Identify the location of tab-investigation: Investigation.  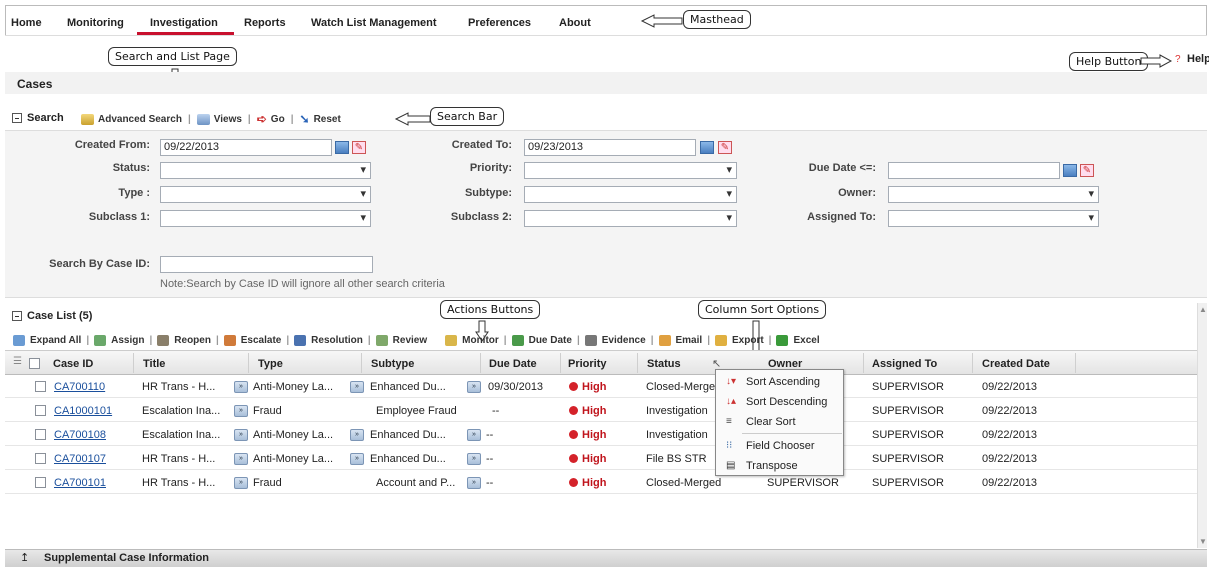
(184, 23).